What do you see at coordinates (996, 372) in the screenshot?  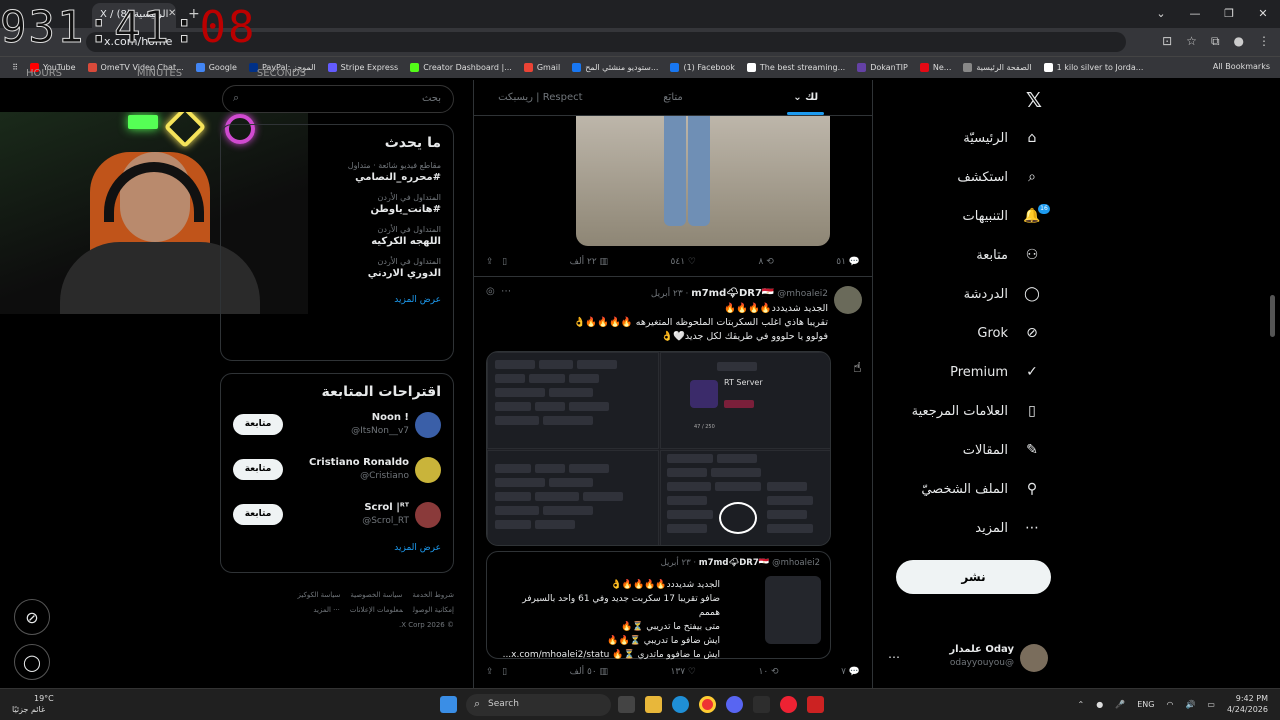 I see `nav-item: ✓ Premium` at bounding box center [996, 372].